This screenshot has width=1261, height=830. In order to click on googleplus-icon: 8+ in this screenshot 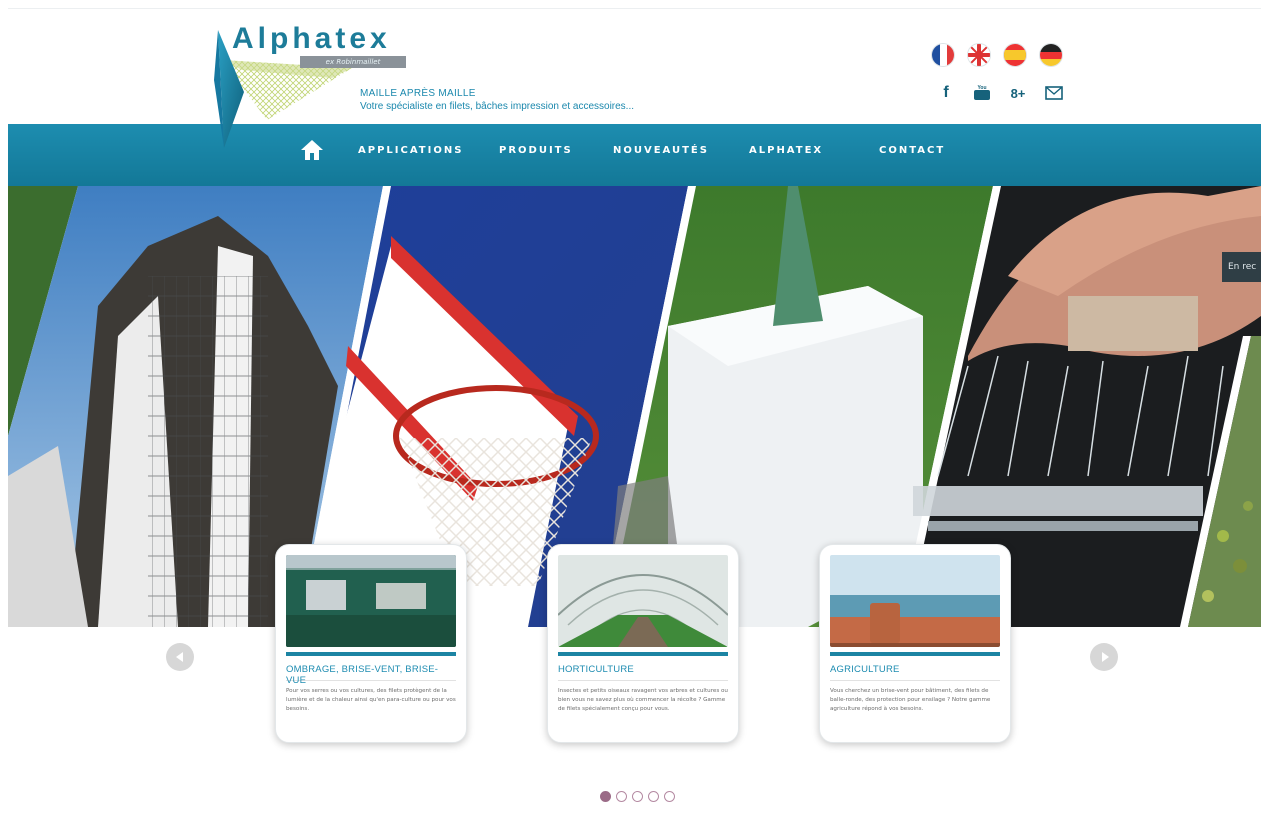, I will do `click(1018, 93)`.